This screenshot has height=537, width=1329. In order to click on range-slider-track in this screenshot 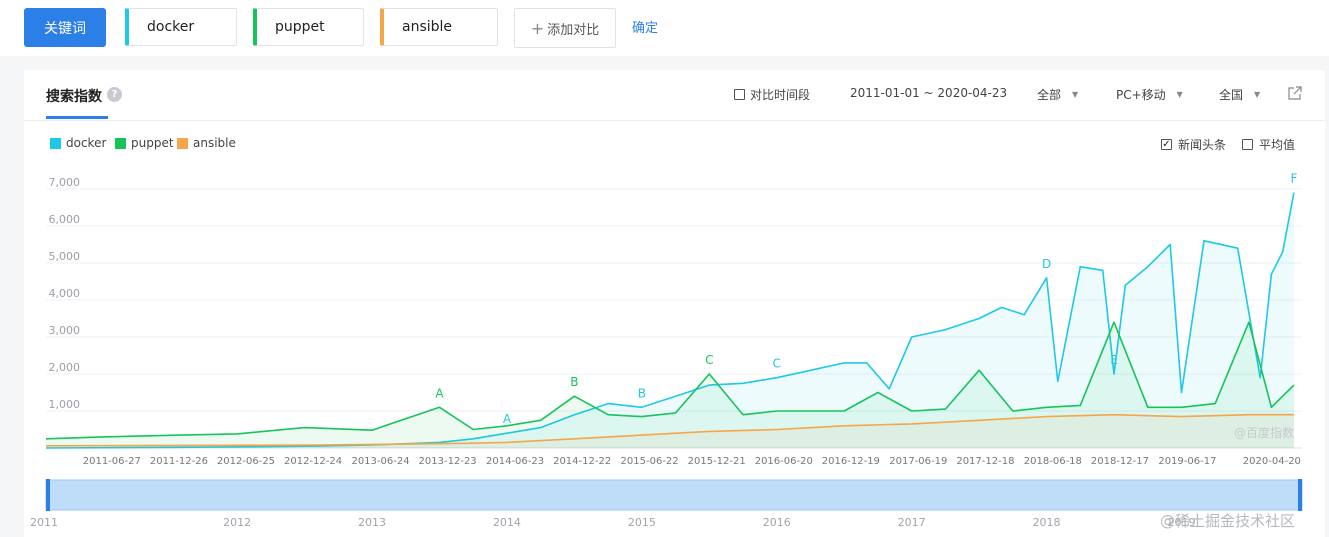, I will do `click(674, 495)`.